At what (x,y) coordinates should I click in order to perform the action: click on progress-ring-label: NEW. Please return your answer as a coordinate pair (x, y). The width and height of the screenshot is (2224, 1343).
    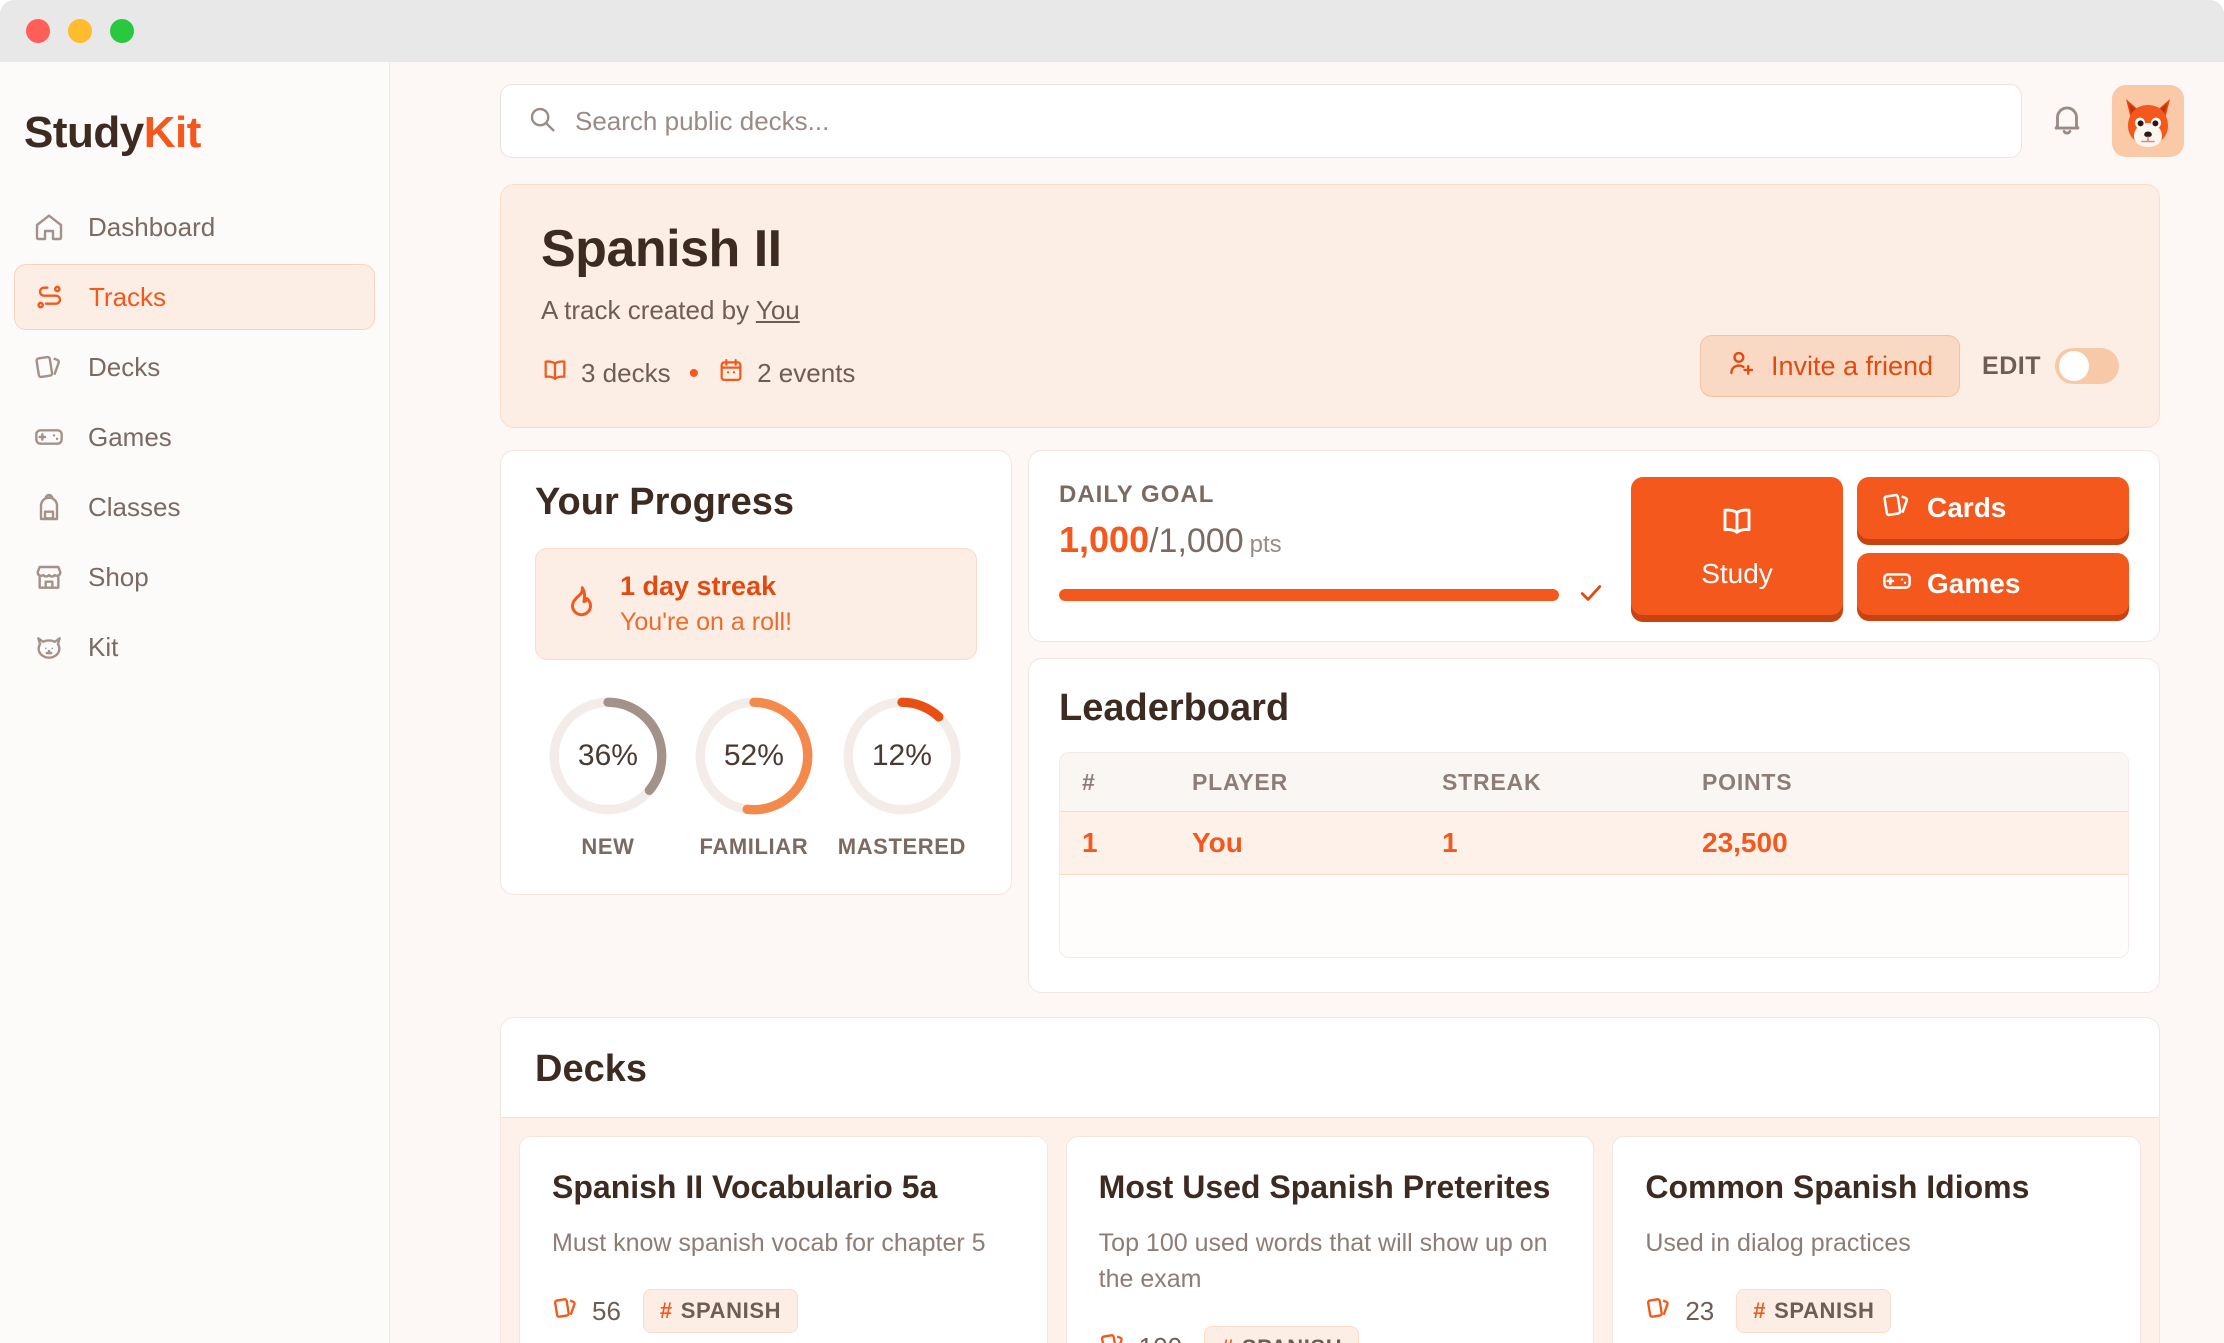
    Looking at the image, I should click on (608, 846).